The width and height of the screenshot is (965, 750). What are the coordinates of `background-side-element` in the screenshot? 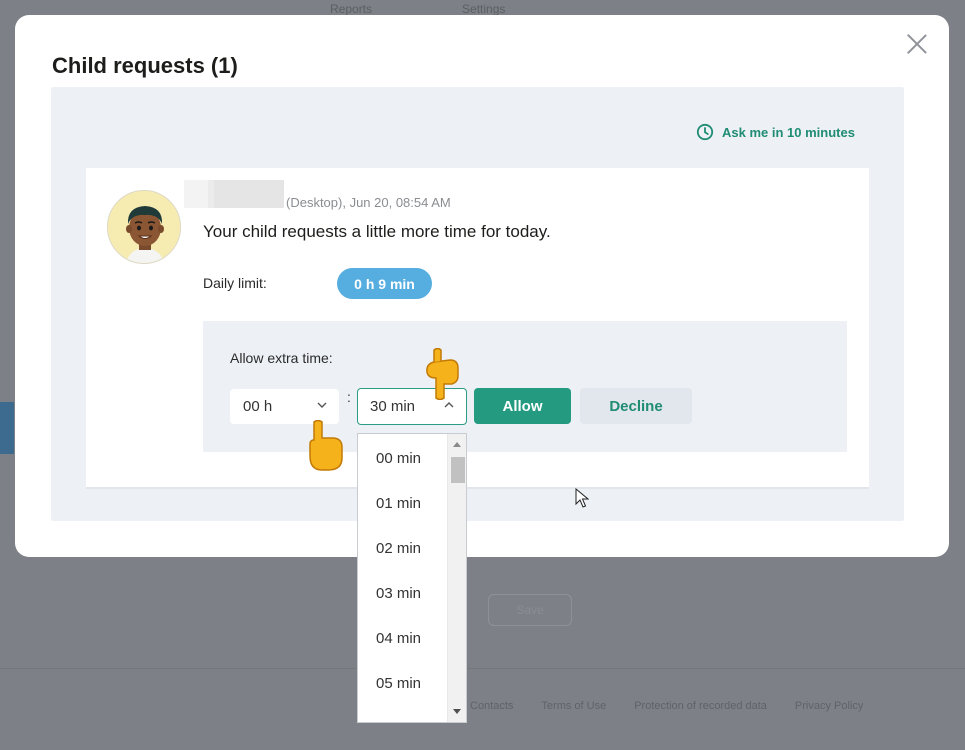 It's located at (7, 428).